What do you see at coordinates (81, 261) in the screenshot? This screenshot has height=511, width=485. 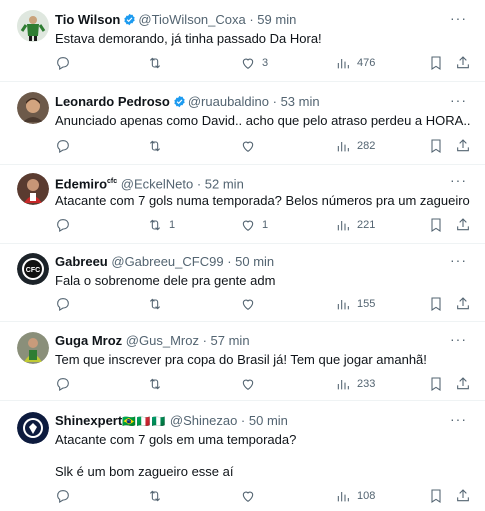 I see `display-name: Gabreeu` at bounding box center [81, 261].